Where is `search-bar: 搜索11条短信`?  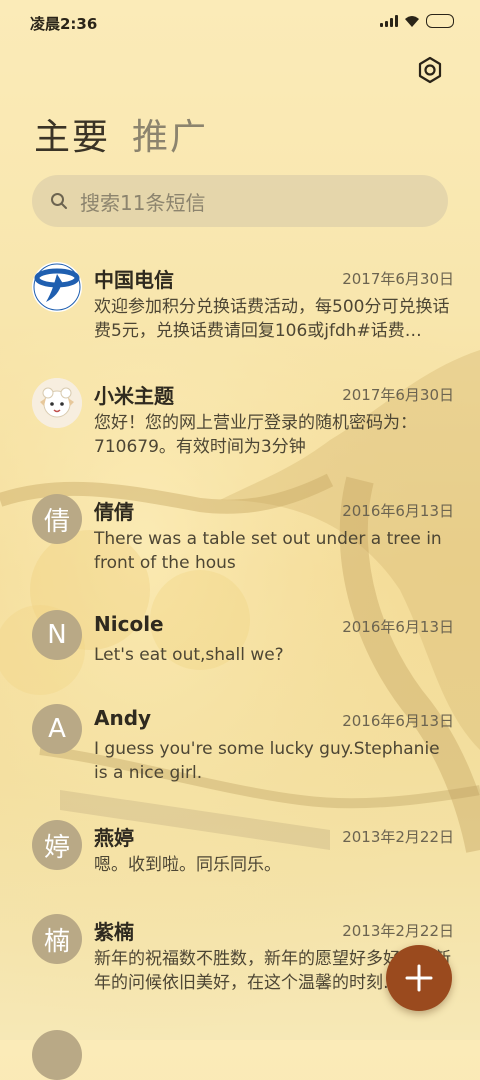 search-bar: 搜索11条短信 is located at coordinates (240, 201).